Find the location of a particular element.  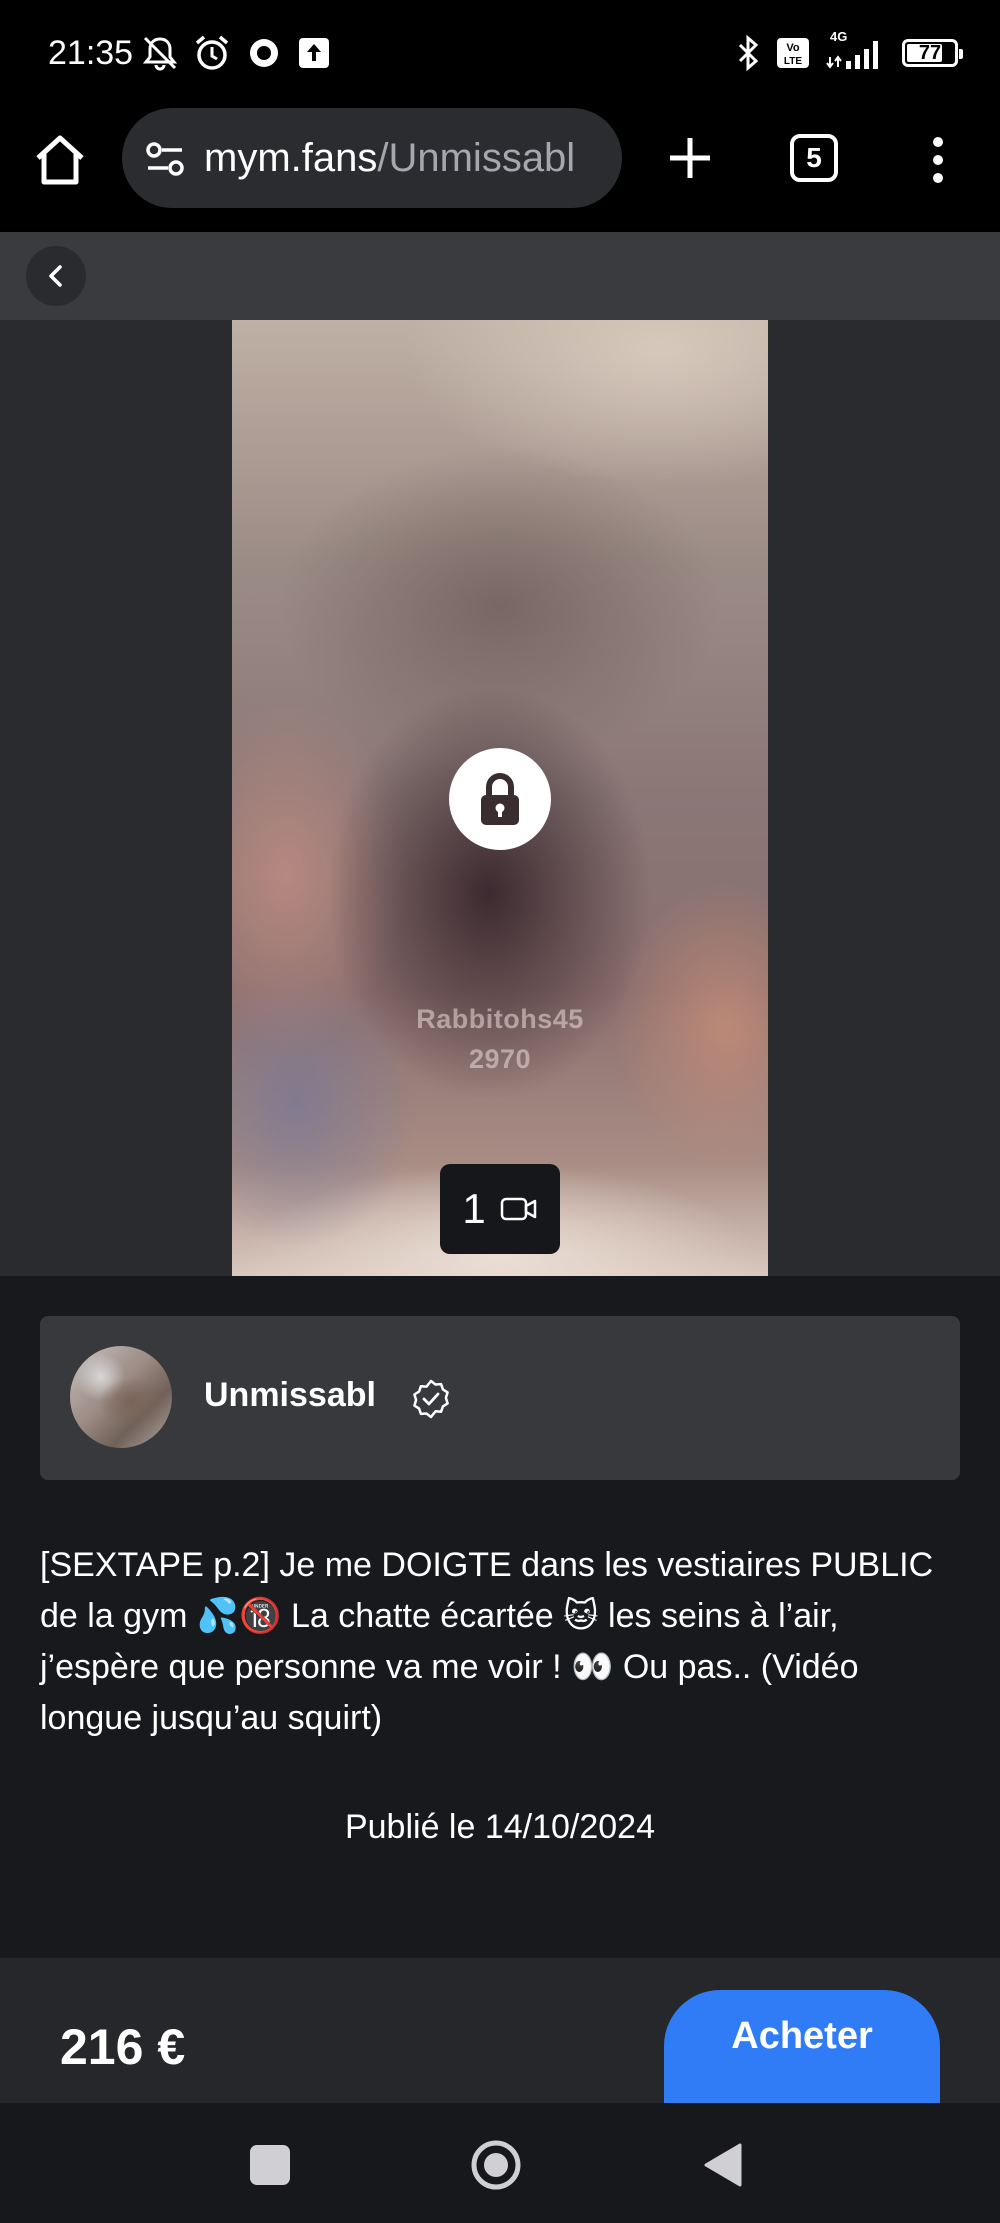

volte-icon: Vo LTE is located at coordinates (793, 53).